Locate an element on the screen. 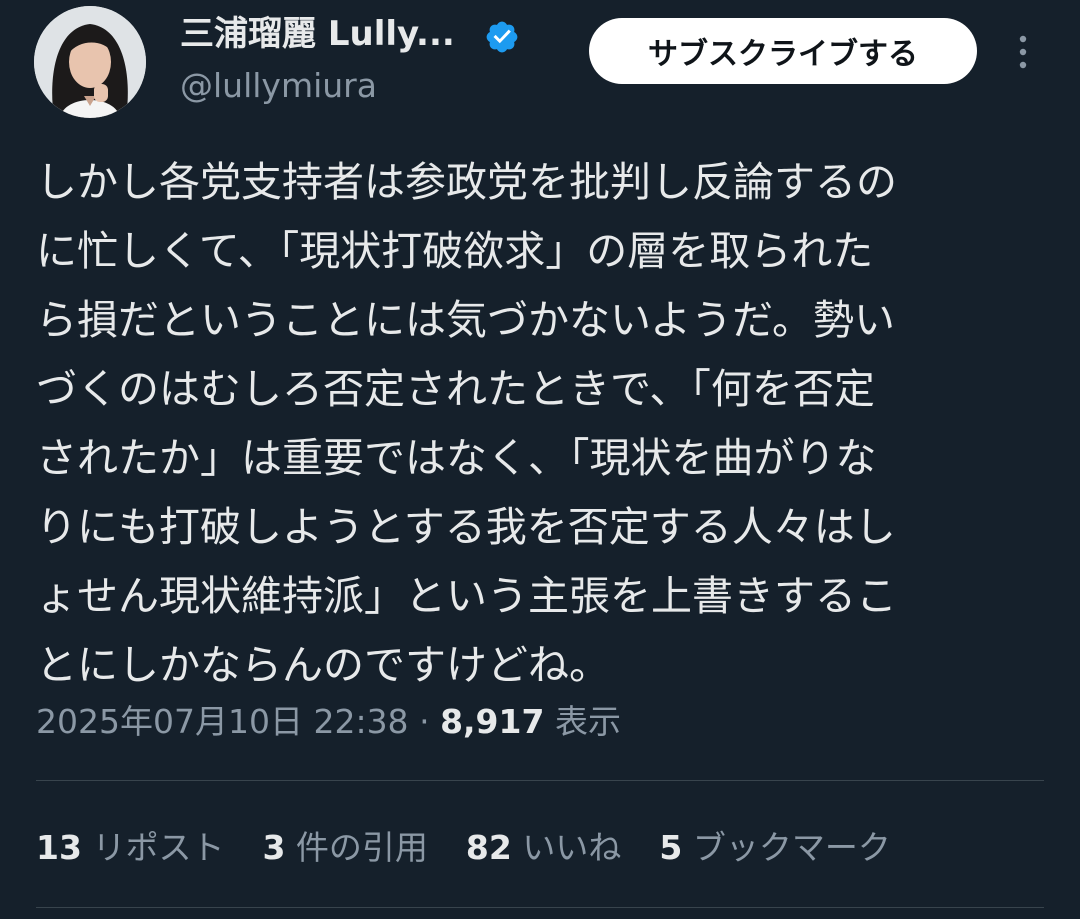 This screenshot has height=919, width=1080. author-handle: @lullymiura is located at coordinates (278, 86).